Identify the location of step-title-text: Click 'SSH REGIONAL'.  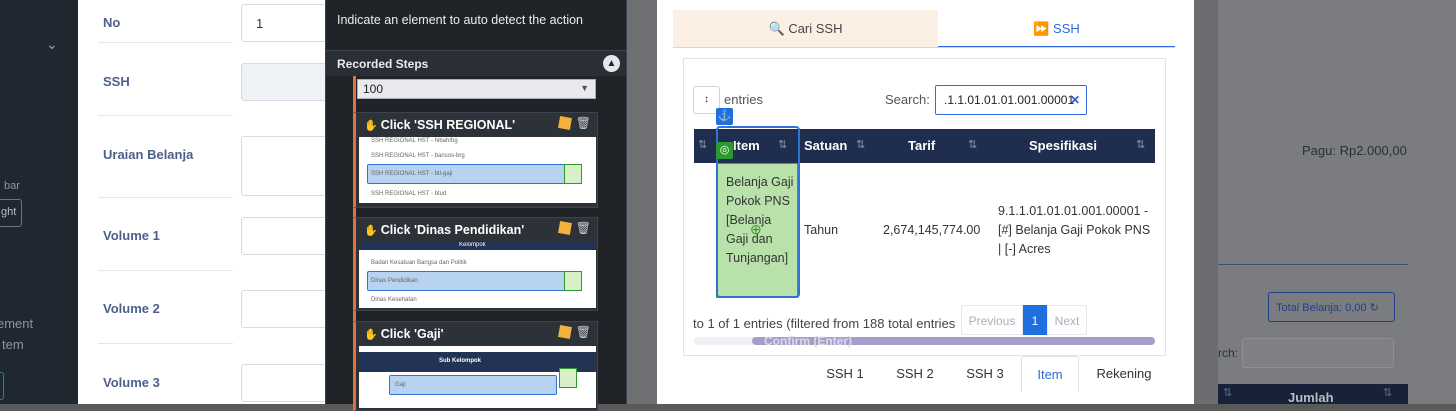
(448, 125).